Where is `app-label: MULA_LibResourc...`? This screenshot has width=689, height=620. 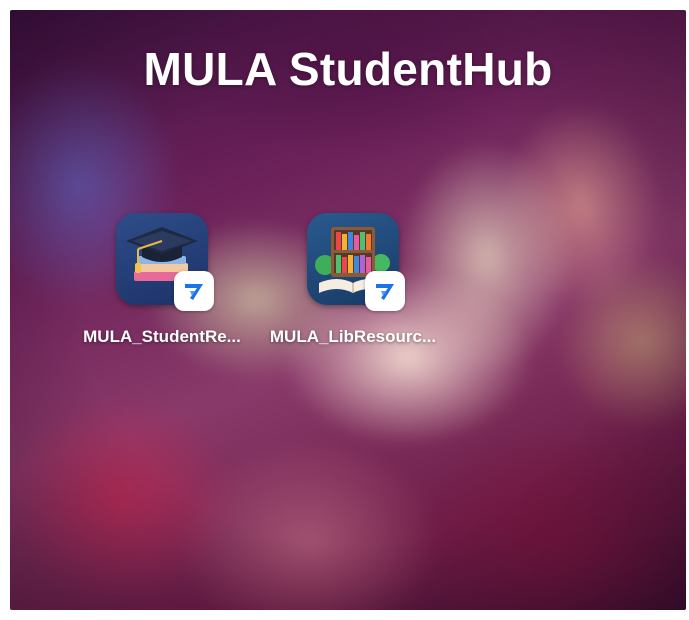 app-label: MULA_LibResourc... is located at coordinates (353, 337).